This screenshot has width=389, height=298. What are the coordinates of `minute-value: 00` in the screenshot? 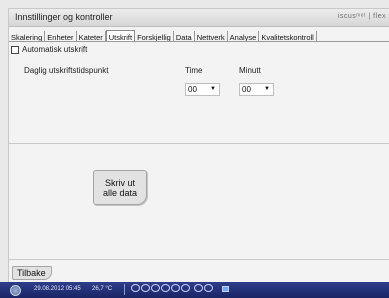 It's located at (246, 89).